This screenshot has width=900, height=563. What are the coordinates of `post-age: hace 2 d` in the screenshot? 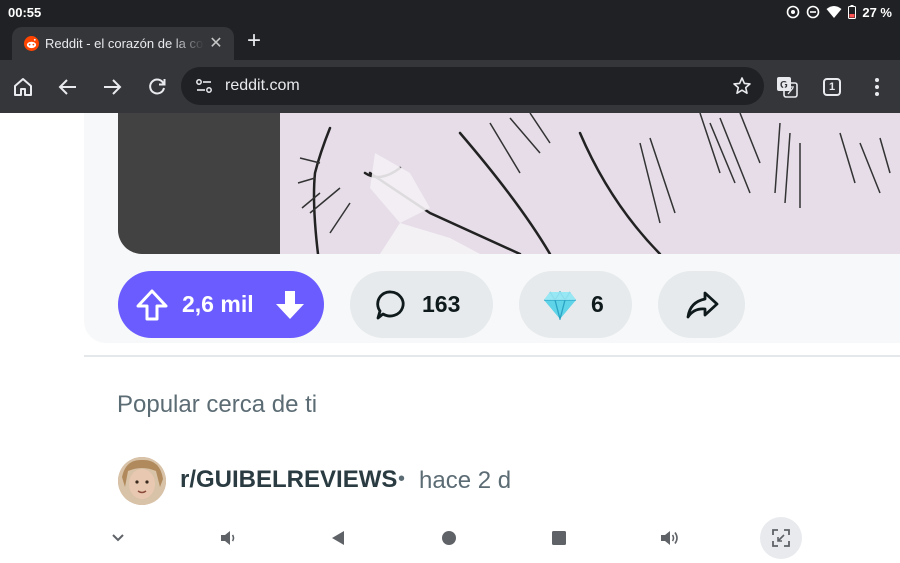 It's located at (465, 480).